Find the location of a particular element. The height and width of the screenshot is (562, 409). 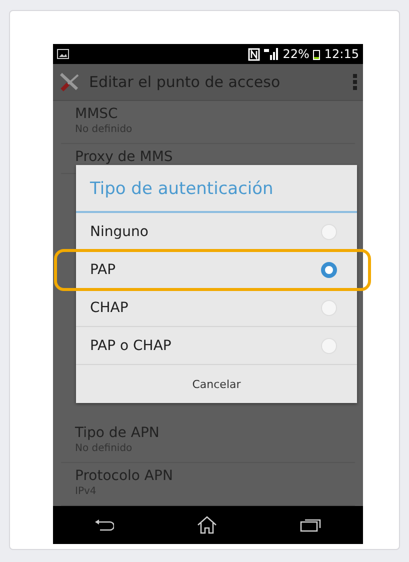

home-icon is located at coordinates (206, 525).